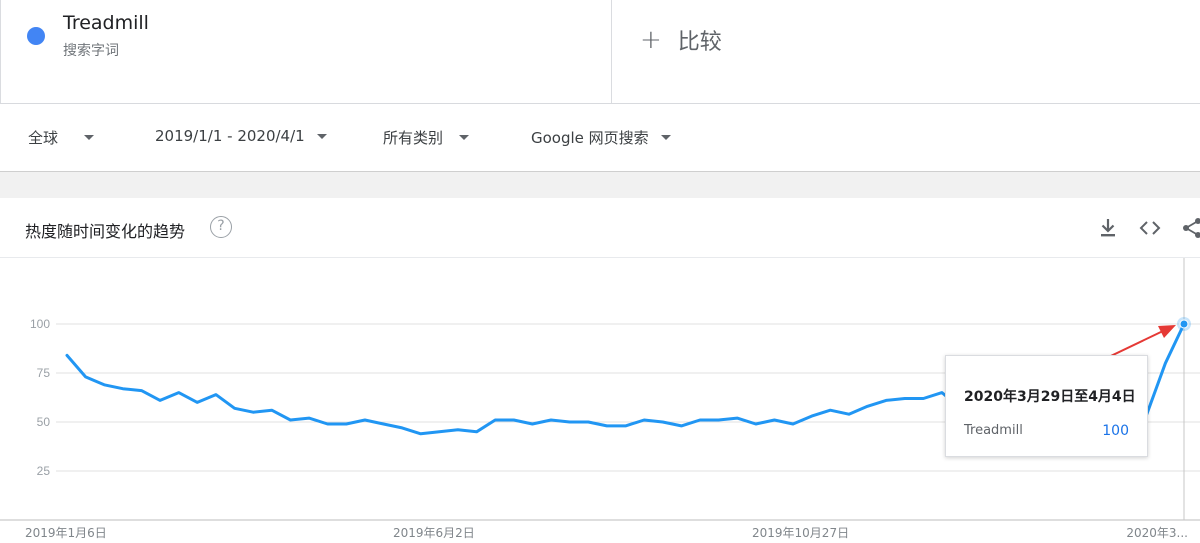 Image resolution: width=1200 pixels, height=543 pixels. Describe the element at coordinates (600, 185) in the screenshot. I see `section-divider` at that location.